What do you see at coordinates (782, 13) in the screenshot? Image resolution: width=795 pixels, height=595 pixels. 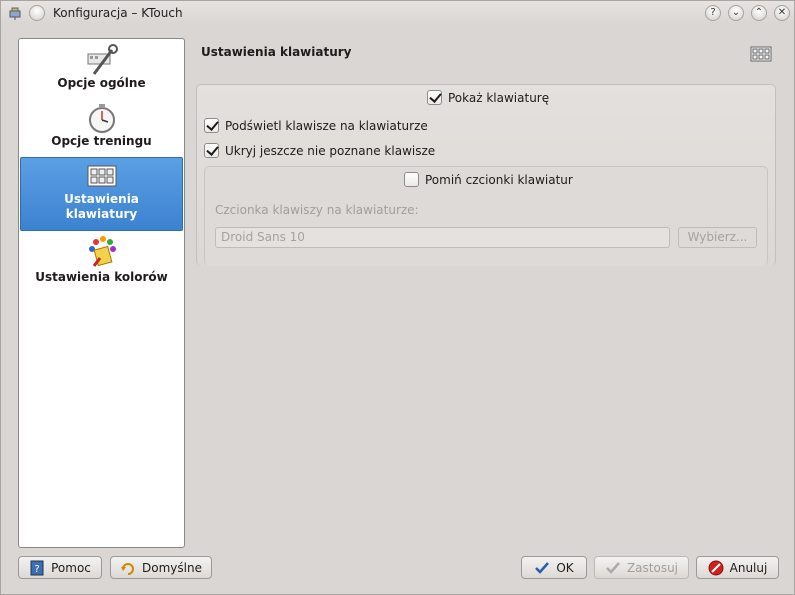 I see `close-button: ✕` at bounding box center [782, 13].